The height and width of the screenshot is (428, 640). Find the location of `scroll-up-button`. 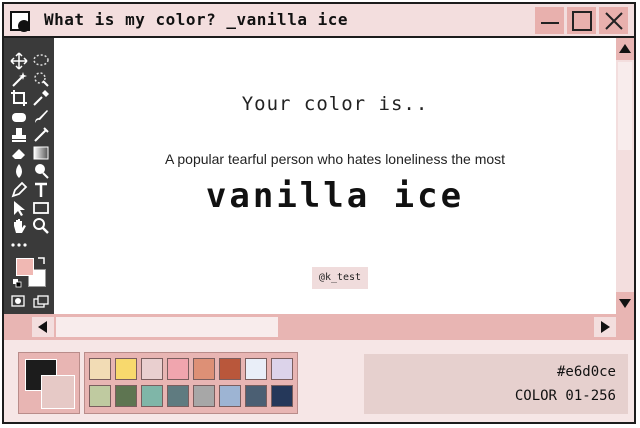

scroll-up-button is located at coordinates (625, 49).